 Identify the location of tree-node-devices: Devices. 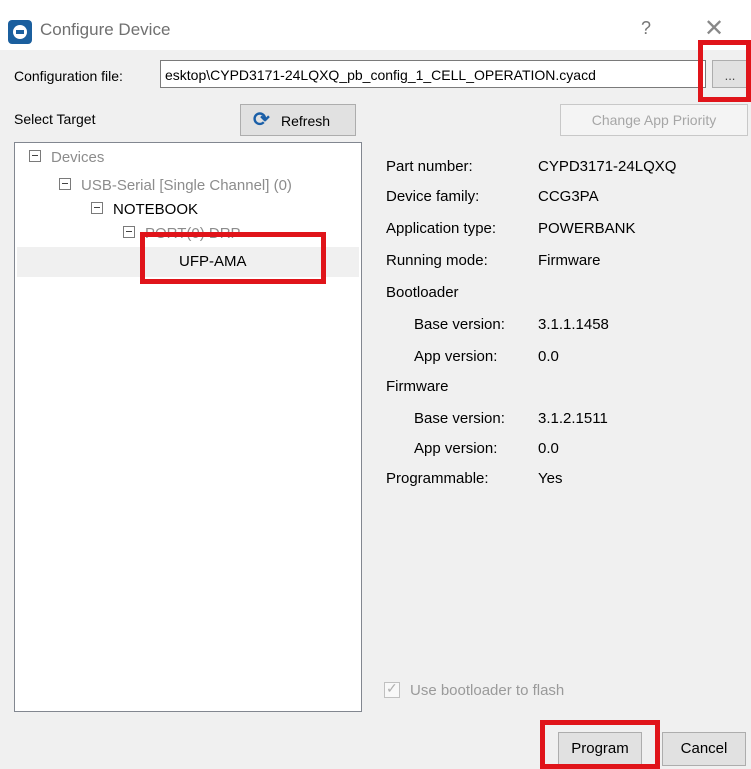
(66, 157).